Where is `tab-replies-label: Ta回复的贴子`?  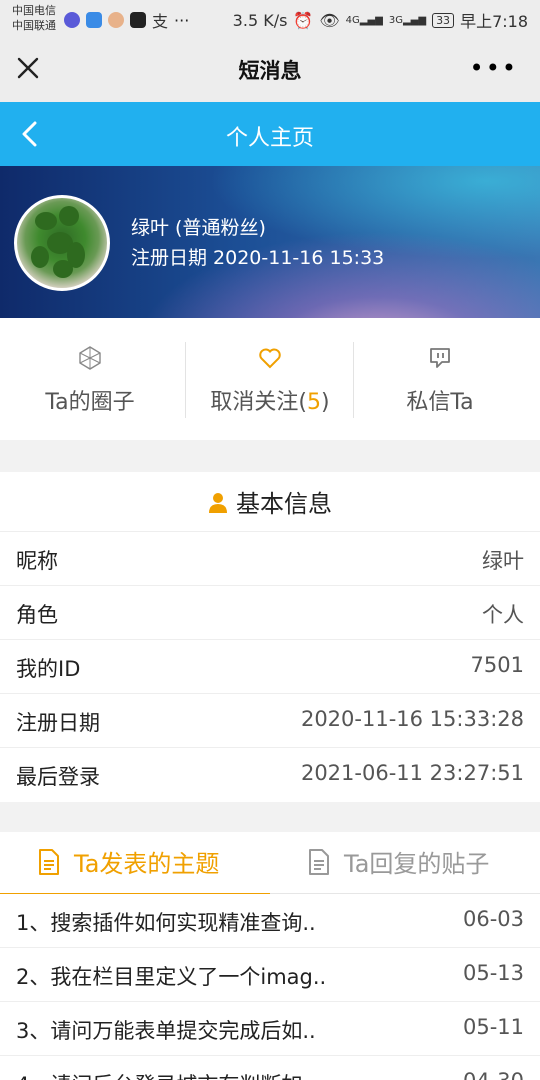 tab-replies-label: Ta回复的贴子 is located at coordinates (417, 864).